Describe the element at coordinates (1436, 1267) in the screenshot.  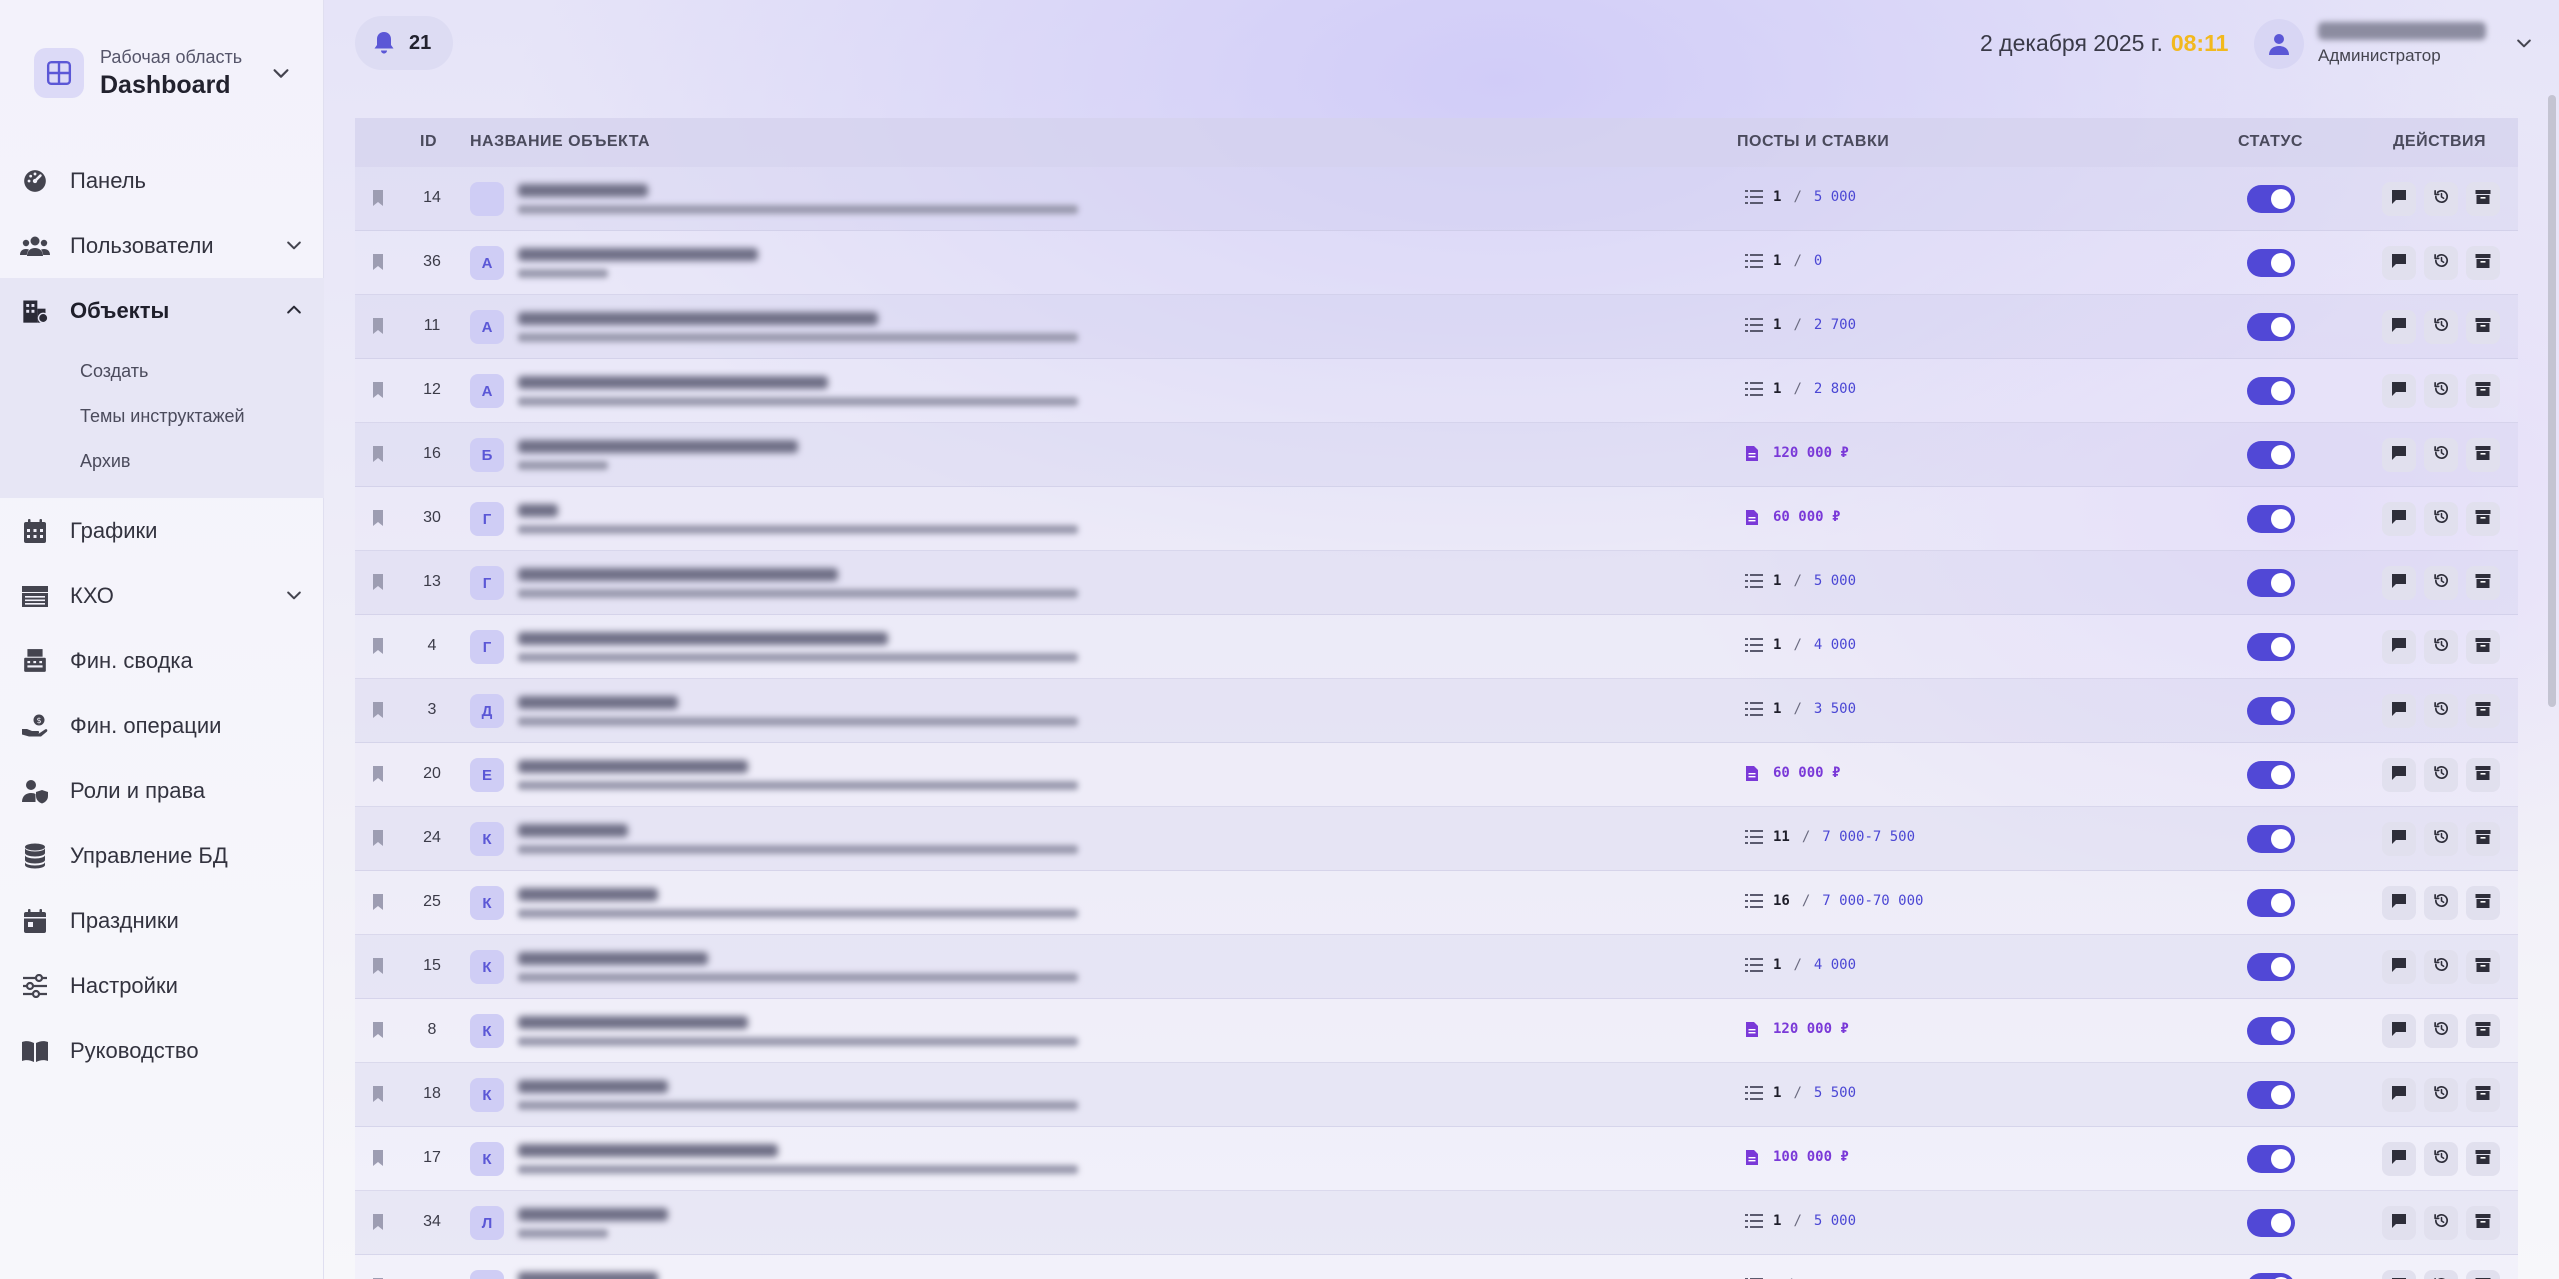
I see `table-row: М/` at that location.